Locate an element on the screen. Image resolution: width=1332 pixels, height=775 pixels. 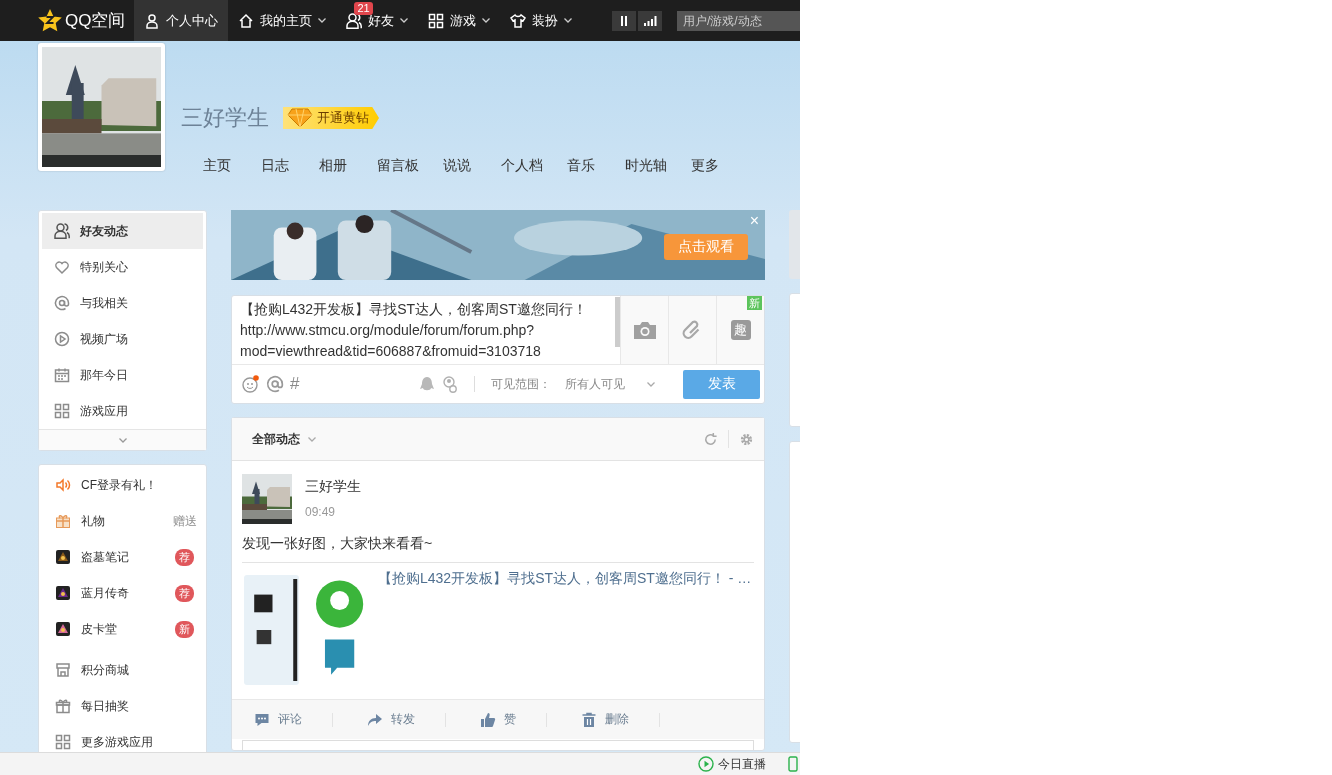
nav-tab: 个人中心 is located at coordinates (181, 20).